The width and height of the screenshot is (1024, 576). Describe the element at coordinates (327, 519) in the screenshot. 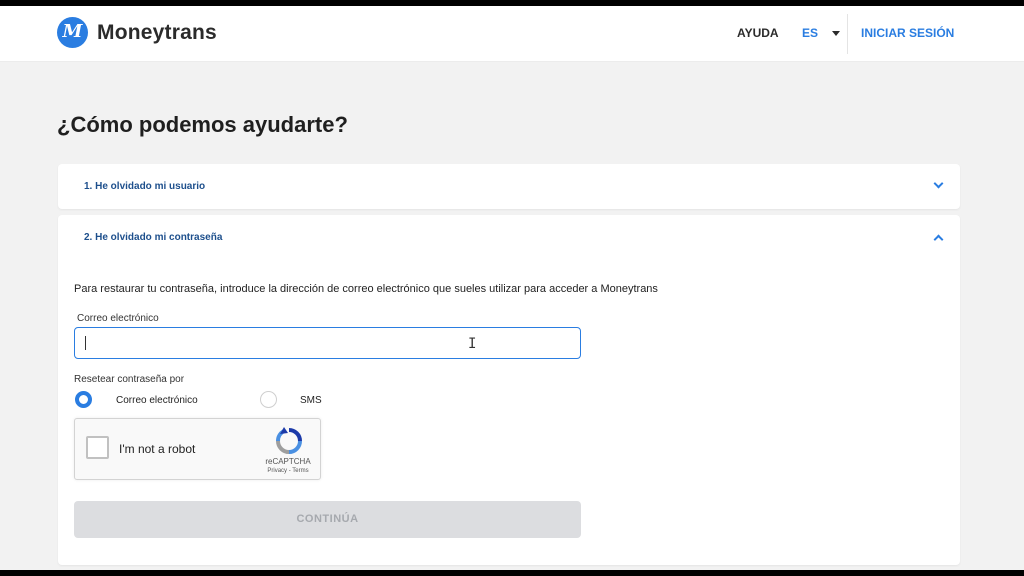

I see `continue-button: CONTINÚA` at that location.